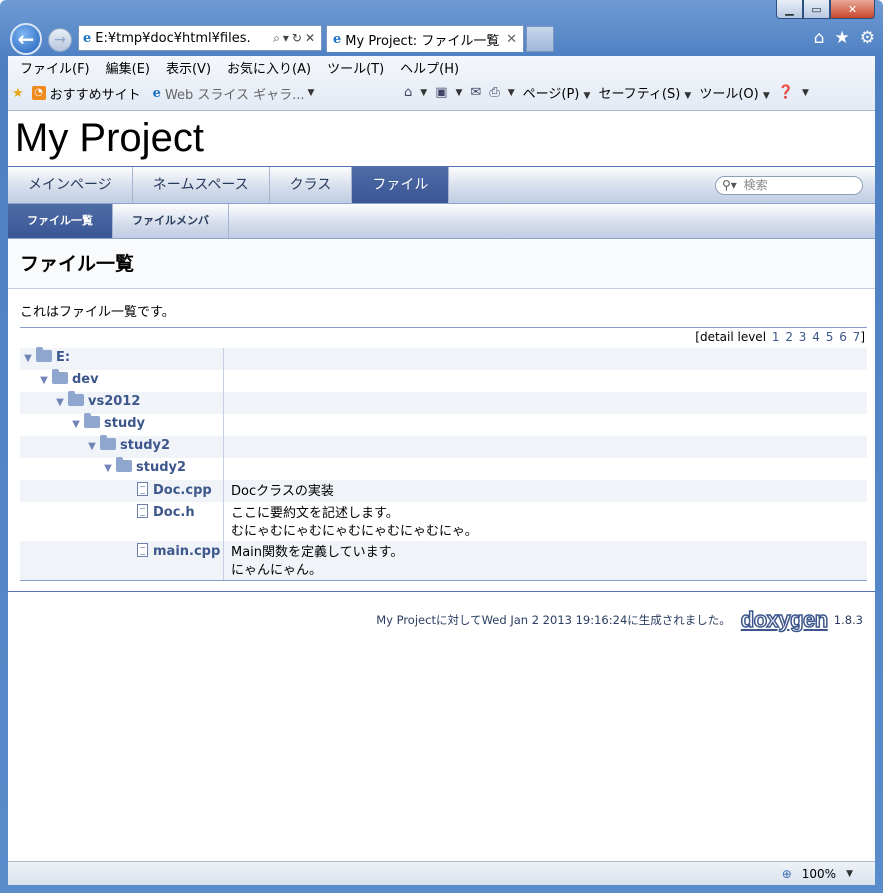  Describe the element at coordinates (819, 38) in the screenshot. I see `home-icon: ⌂` at that location.